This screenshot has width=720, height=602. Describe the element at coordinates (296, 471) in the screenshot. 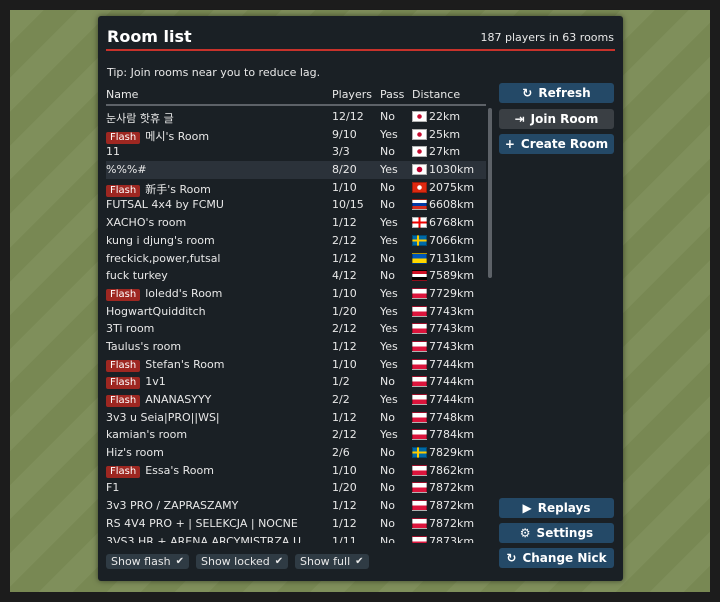

I see `room-row: Flash Essa's Room 1/10 No 7862km` at that location.